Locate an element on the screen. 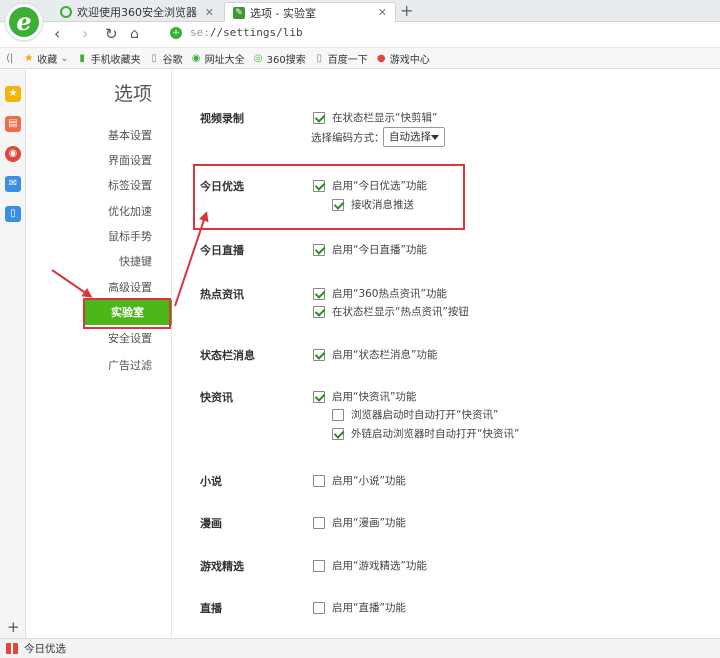 This screenshot has height=658, width=720. nav-item-shortcuts: 快捷键 is located at coordinates (99, 261).